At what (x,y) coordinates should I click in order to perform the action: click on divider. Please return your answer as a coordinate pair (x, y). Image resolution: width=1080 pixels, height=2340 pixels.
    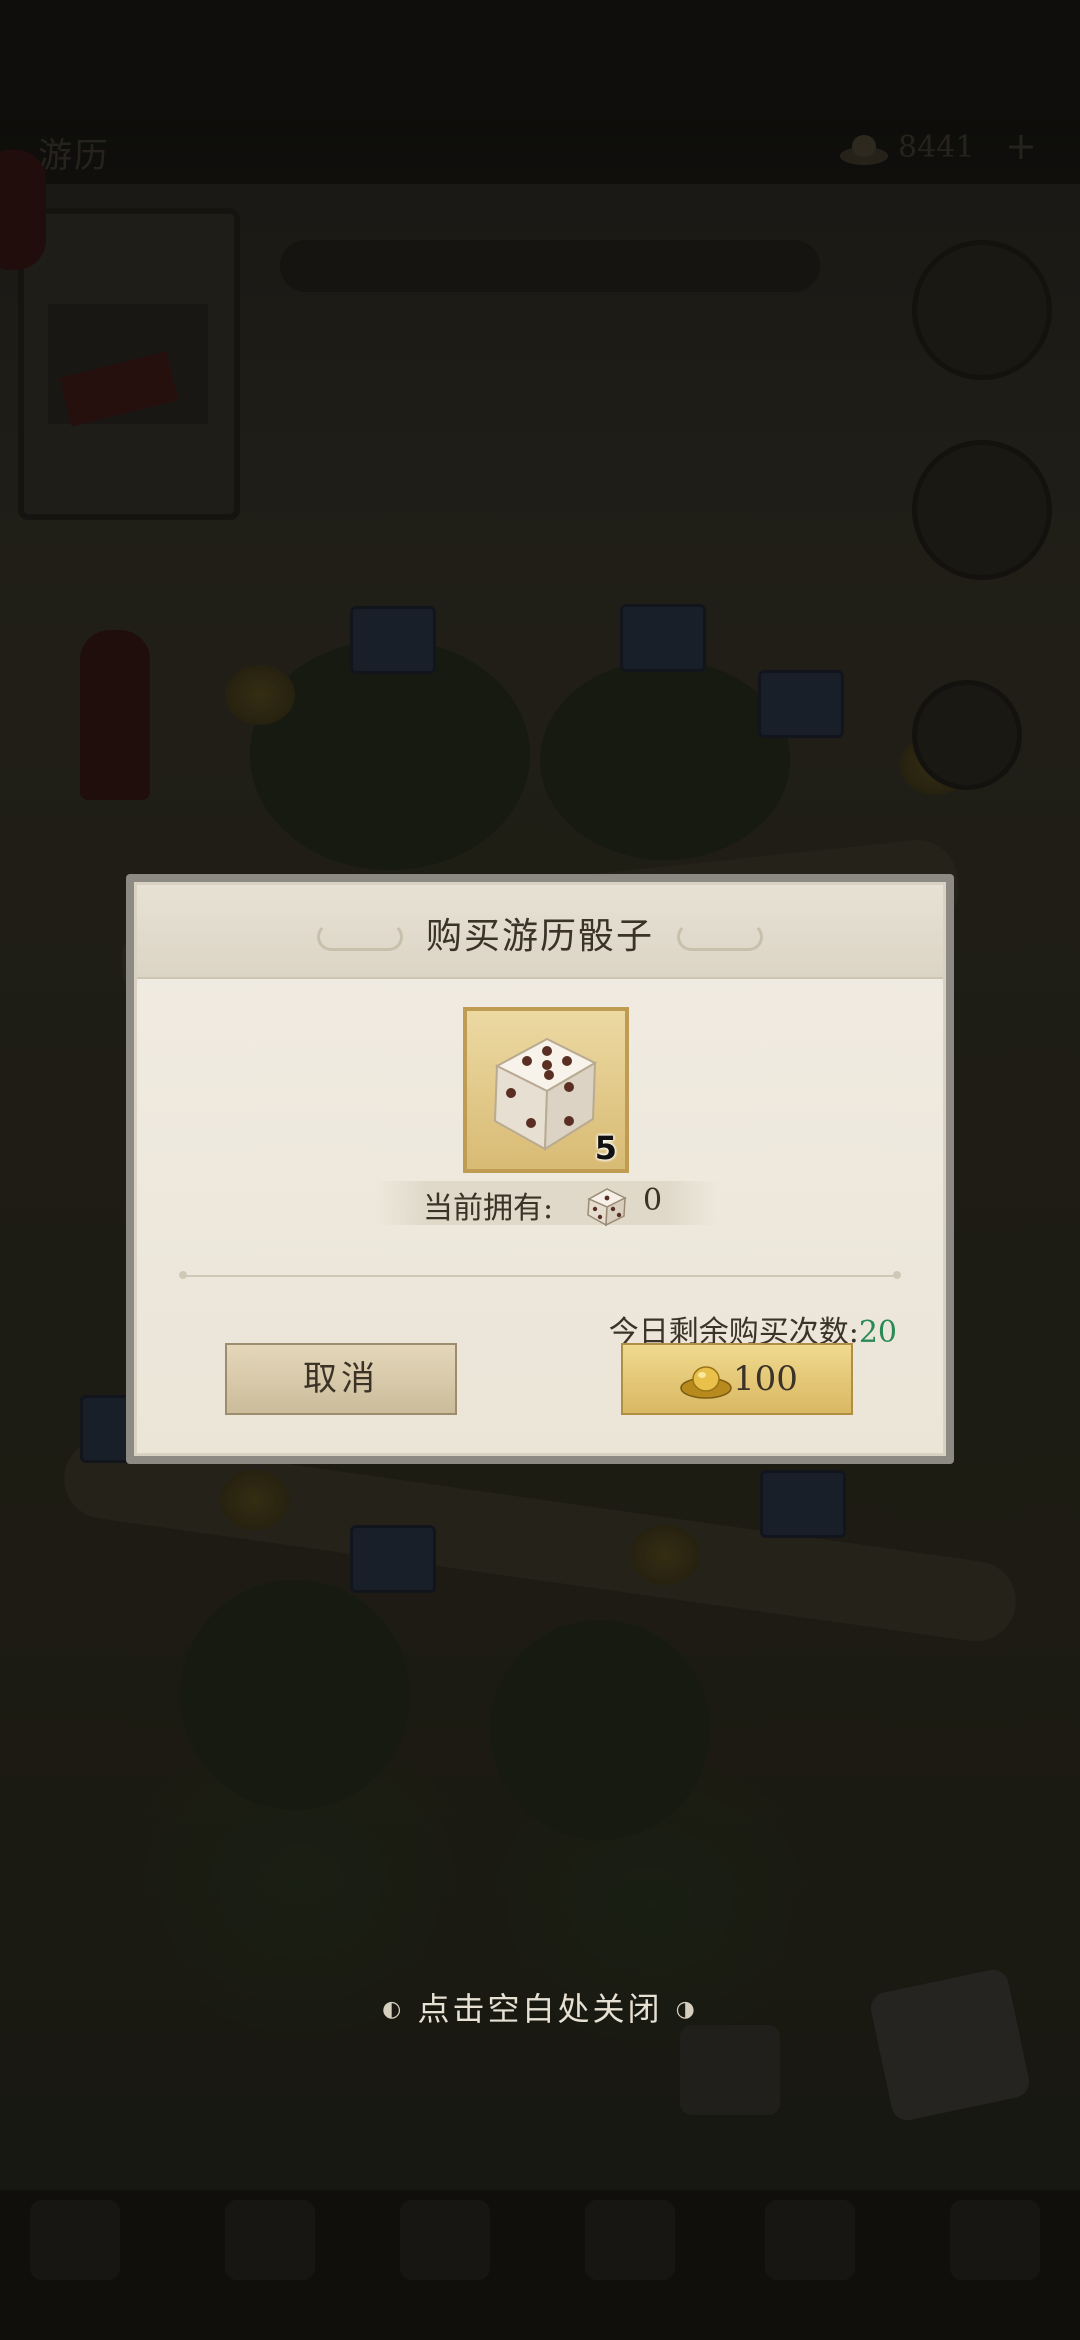
    Looking at the image, I should click on (540, 1275).